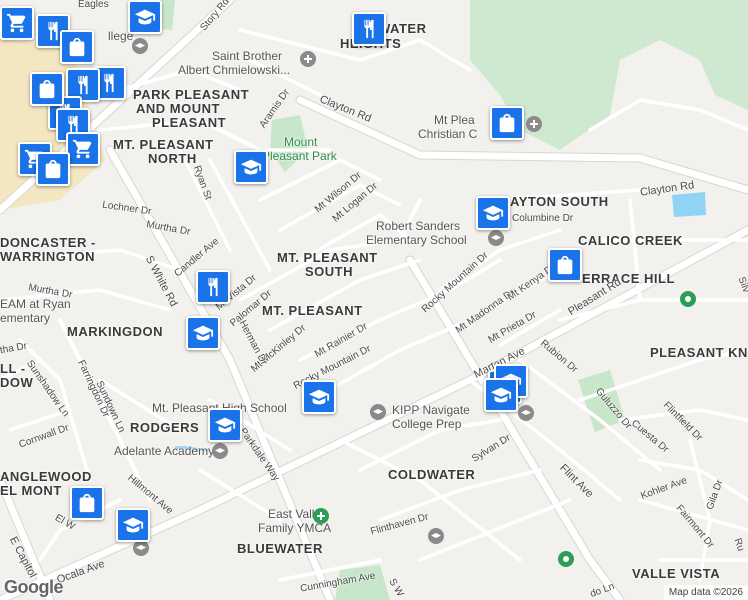  What do you see at coordinates (178, 108) in the screenshot?
I see `neighborhood-label: AND MOUNT` at bounding box center [178, 108].